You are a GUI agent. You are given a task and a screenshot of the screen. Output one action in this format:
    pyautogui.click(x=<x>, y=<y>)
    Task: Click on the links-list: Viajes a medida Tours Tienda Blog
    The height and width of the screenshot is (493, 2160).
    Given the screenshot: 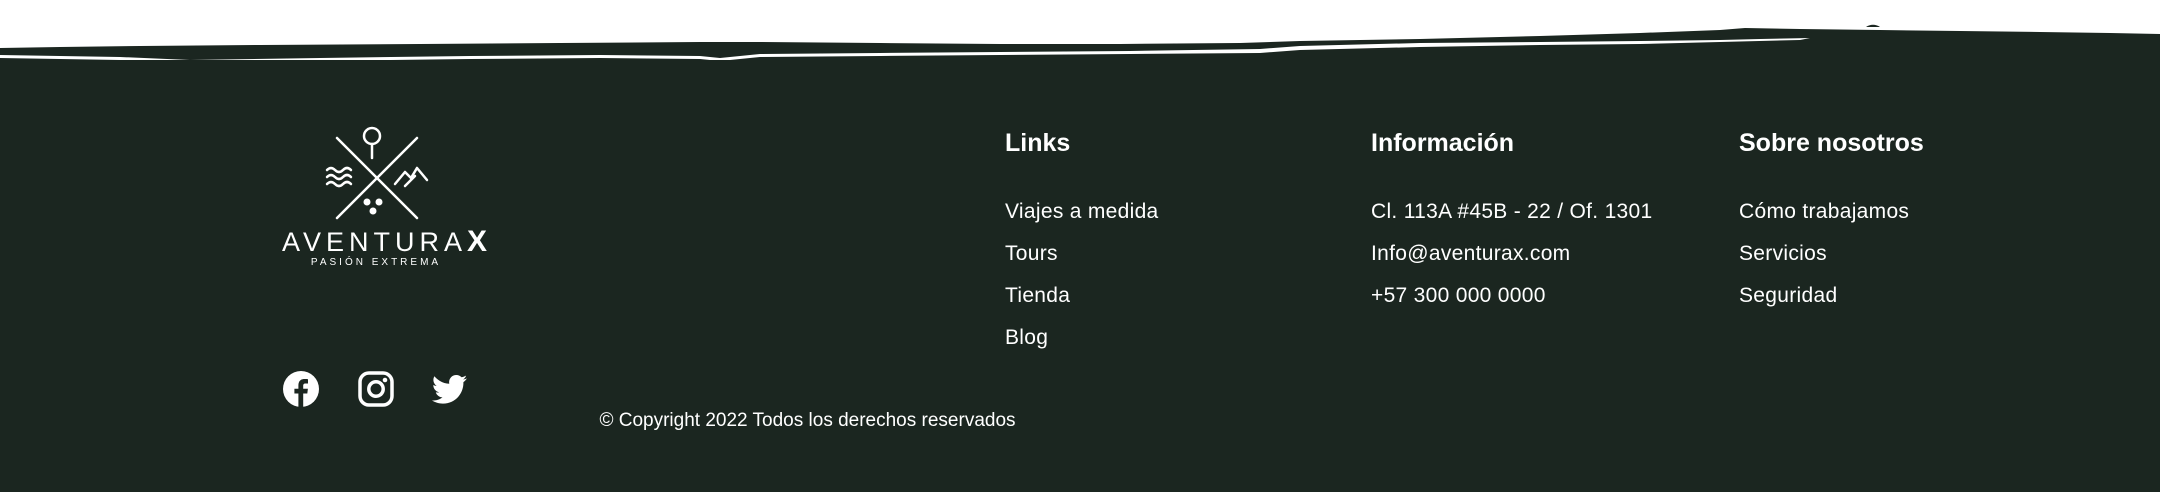 What is the action you would take?
    pyautogui.click(x=1082, y=275)
    